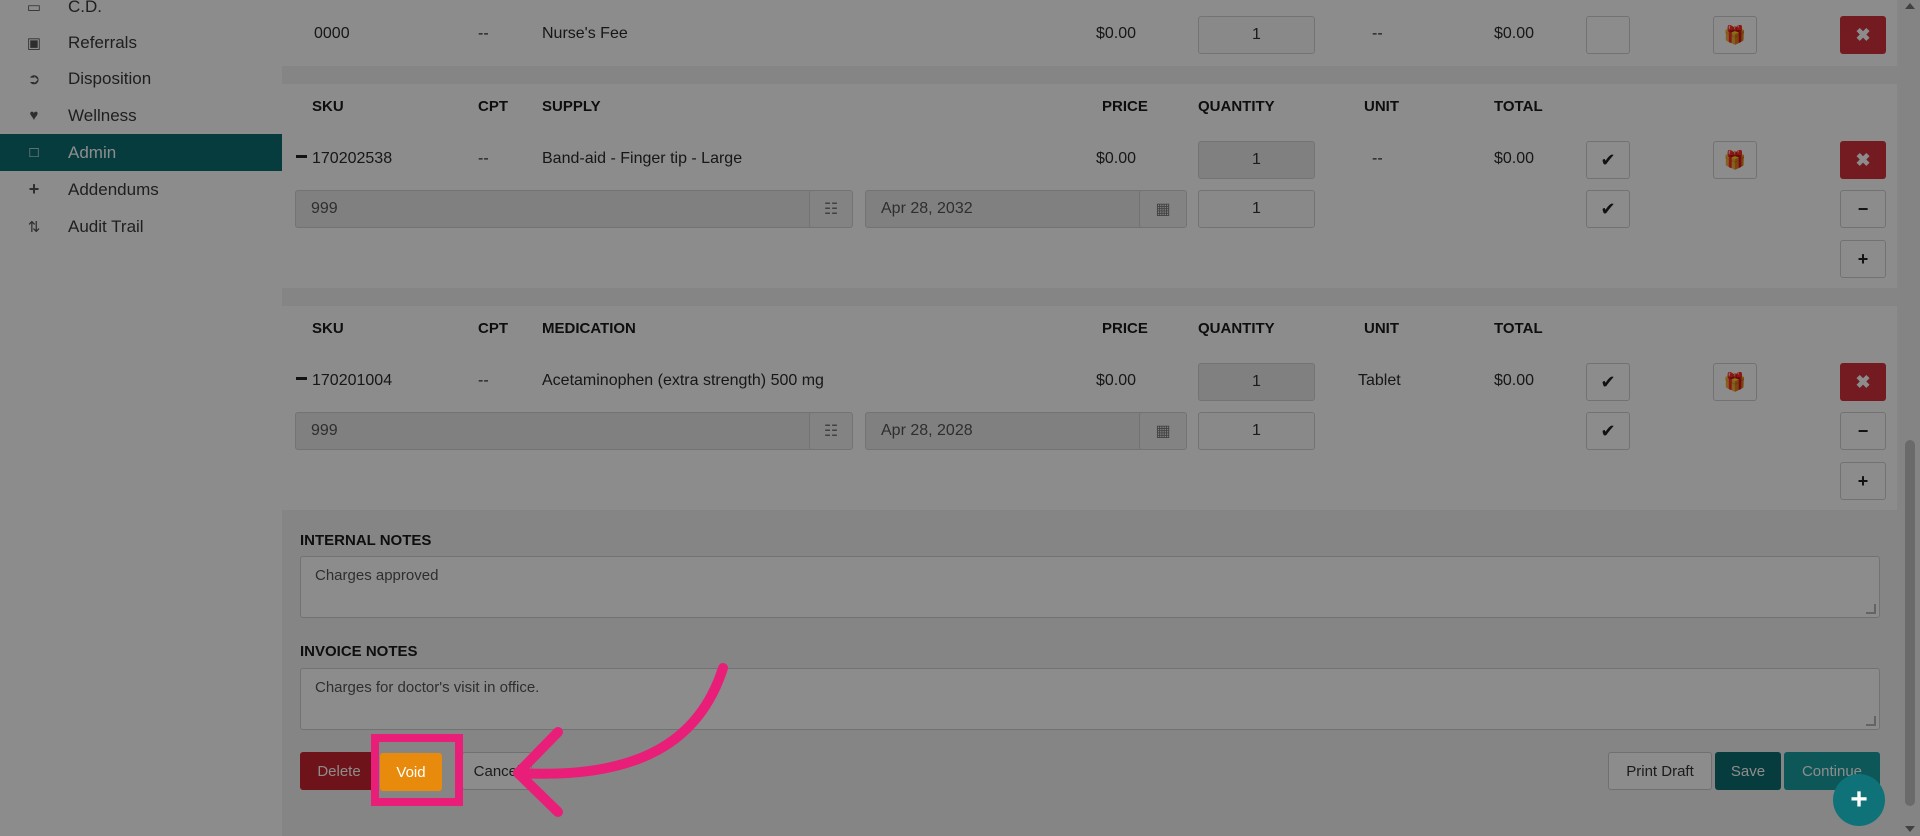  What do you see at coordinates (141, 42) in the screenshot?
I see `sidebar-item-referrals: ▣ Referrals` at bounding box center [141, 42].